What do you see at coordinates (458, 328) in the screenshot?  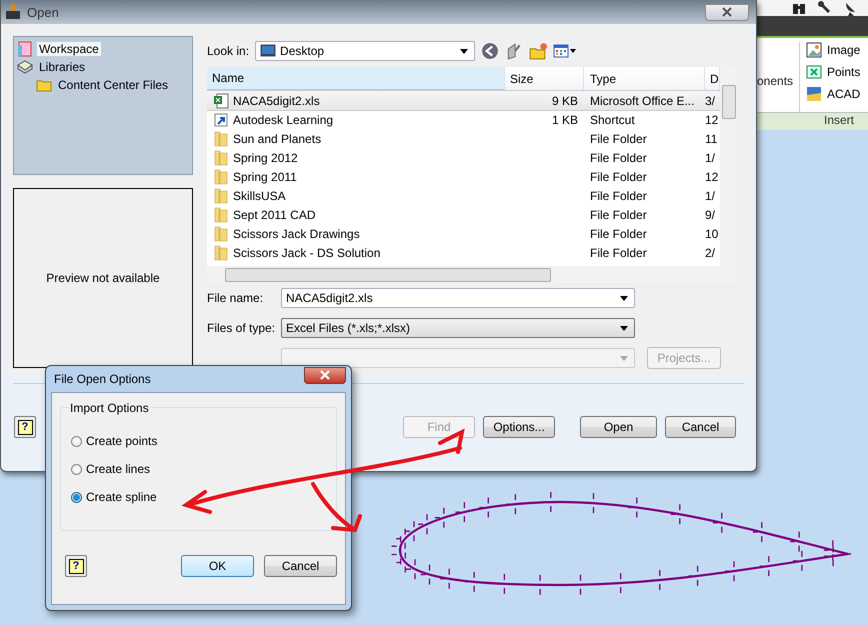 I see `file-type-dropdown: Excel Files (*.xls;*.xlsx)` at bounding box center [458, 328].